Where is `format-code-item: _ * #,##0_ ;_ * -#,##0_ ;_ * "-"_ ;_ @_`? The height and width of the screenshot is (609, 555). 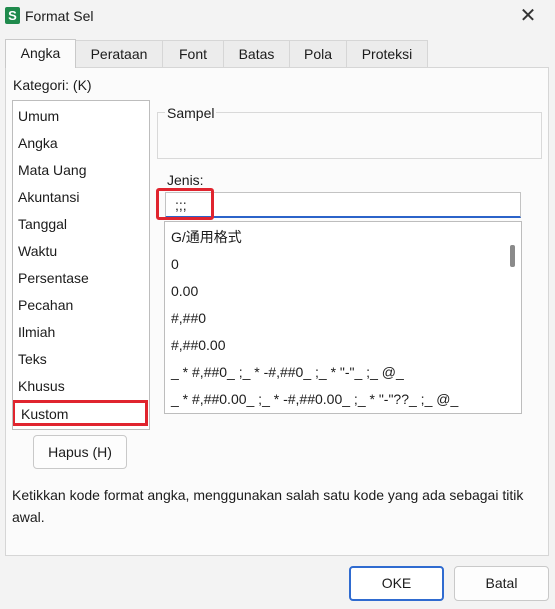
format-code-item: _ * #,##0_ ;_ * -#,##0_ ;_ * "-"_ ;_ @_ is located at coordinates (287, 372).